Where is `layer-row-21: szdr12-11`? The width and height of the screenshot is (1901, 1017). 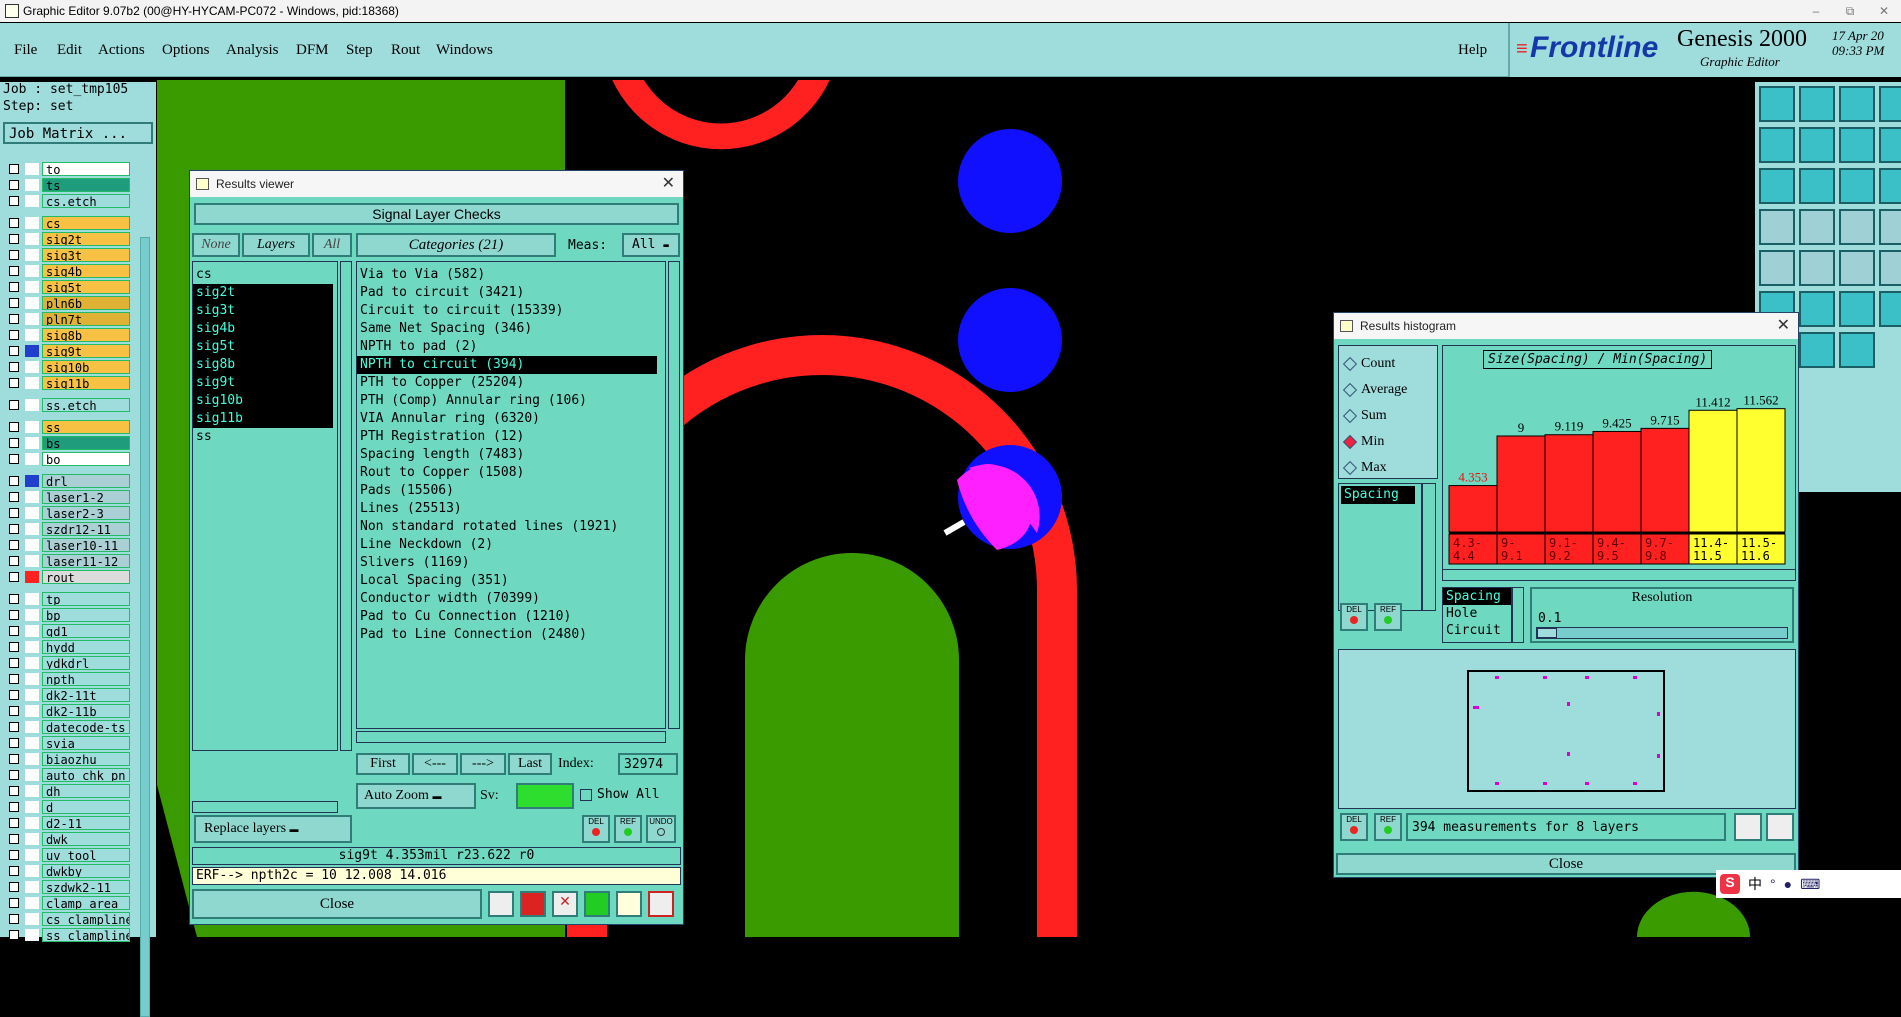
layer-row-21: szdr12-11 is located at coordinates (68, 529).